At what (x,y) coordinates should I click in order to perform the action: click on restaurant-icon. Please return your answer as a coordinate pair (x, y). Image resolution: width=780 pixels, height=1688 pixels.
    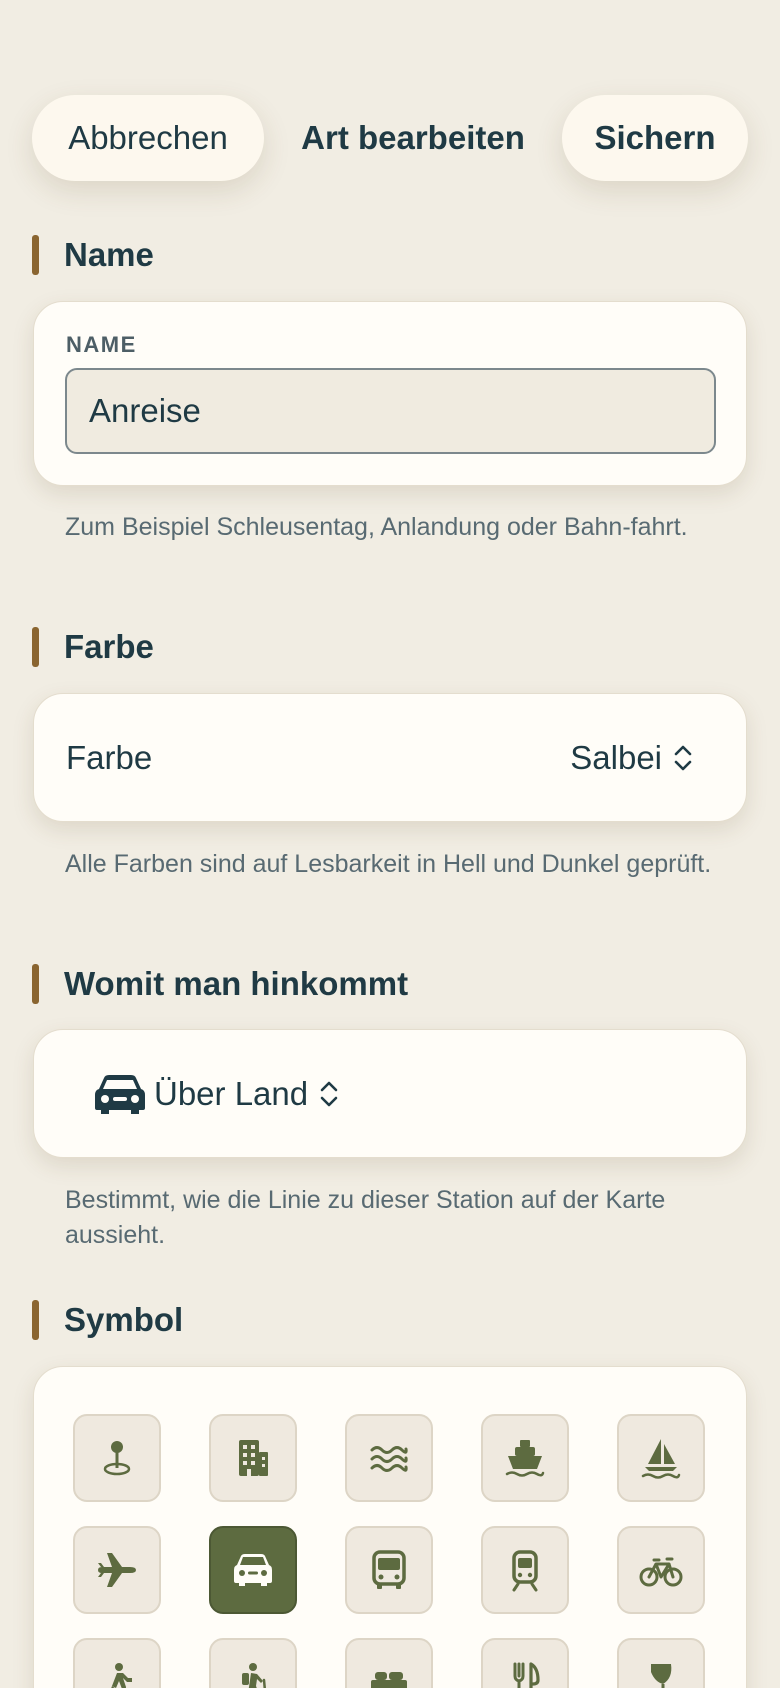
    Looking at the image, I should click on (526, 1675).